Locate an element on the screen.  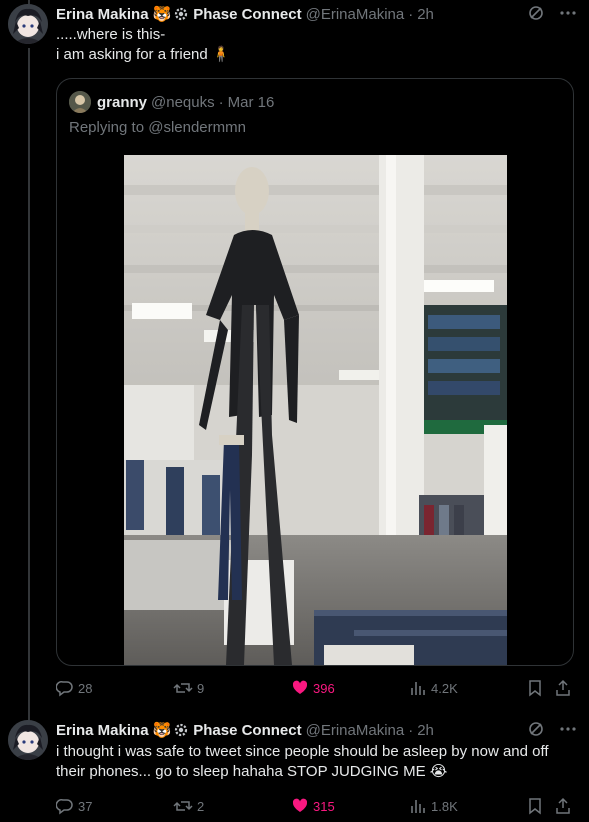
tweet-text-line: i am asking for a friend 🧍 is located at coordinates (316, 55).